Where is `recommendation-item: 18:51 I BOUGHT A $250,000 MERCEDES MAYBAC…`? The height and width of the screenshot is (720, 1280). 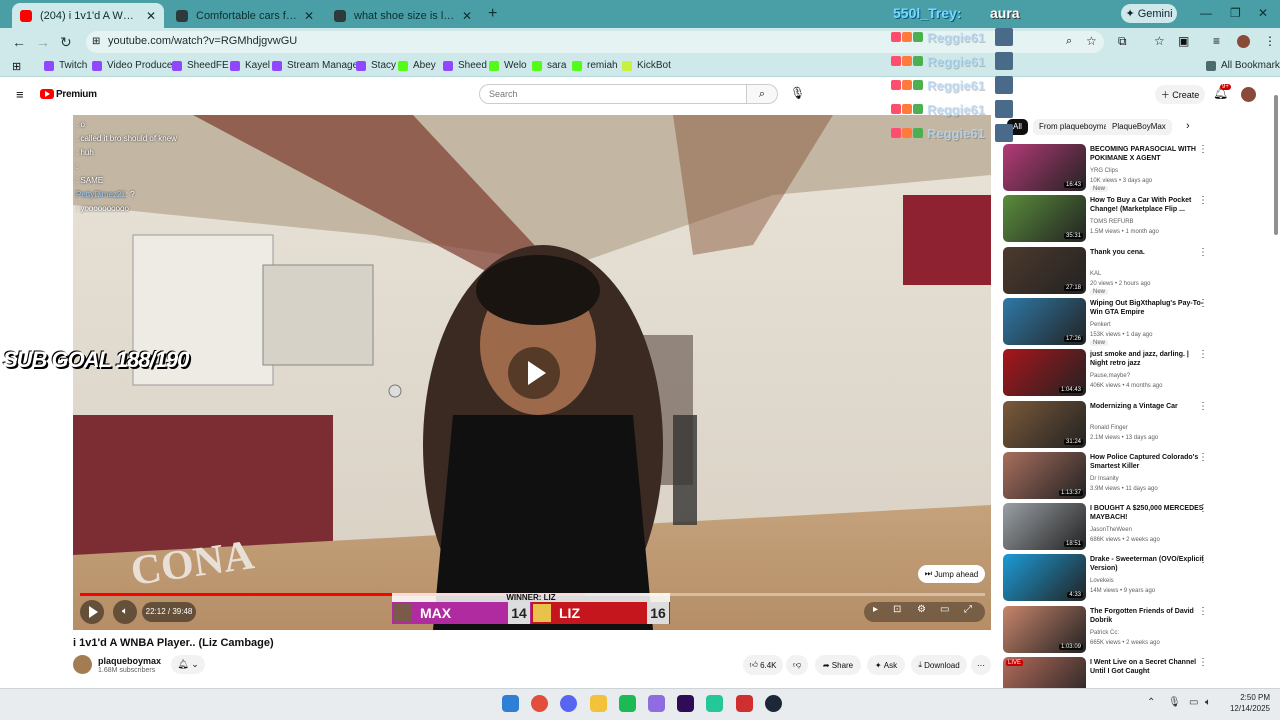
recommendation-item: 18:51 I BOUGHT A $250,000 MERCEDES MAYBAC… is located at coordinates (1138, 527).